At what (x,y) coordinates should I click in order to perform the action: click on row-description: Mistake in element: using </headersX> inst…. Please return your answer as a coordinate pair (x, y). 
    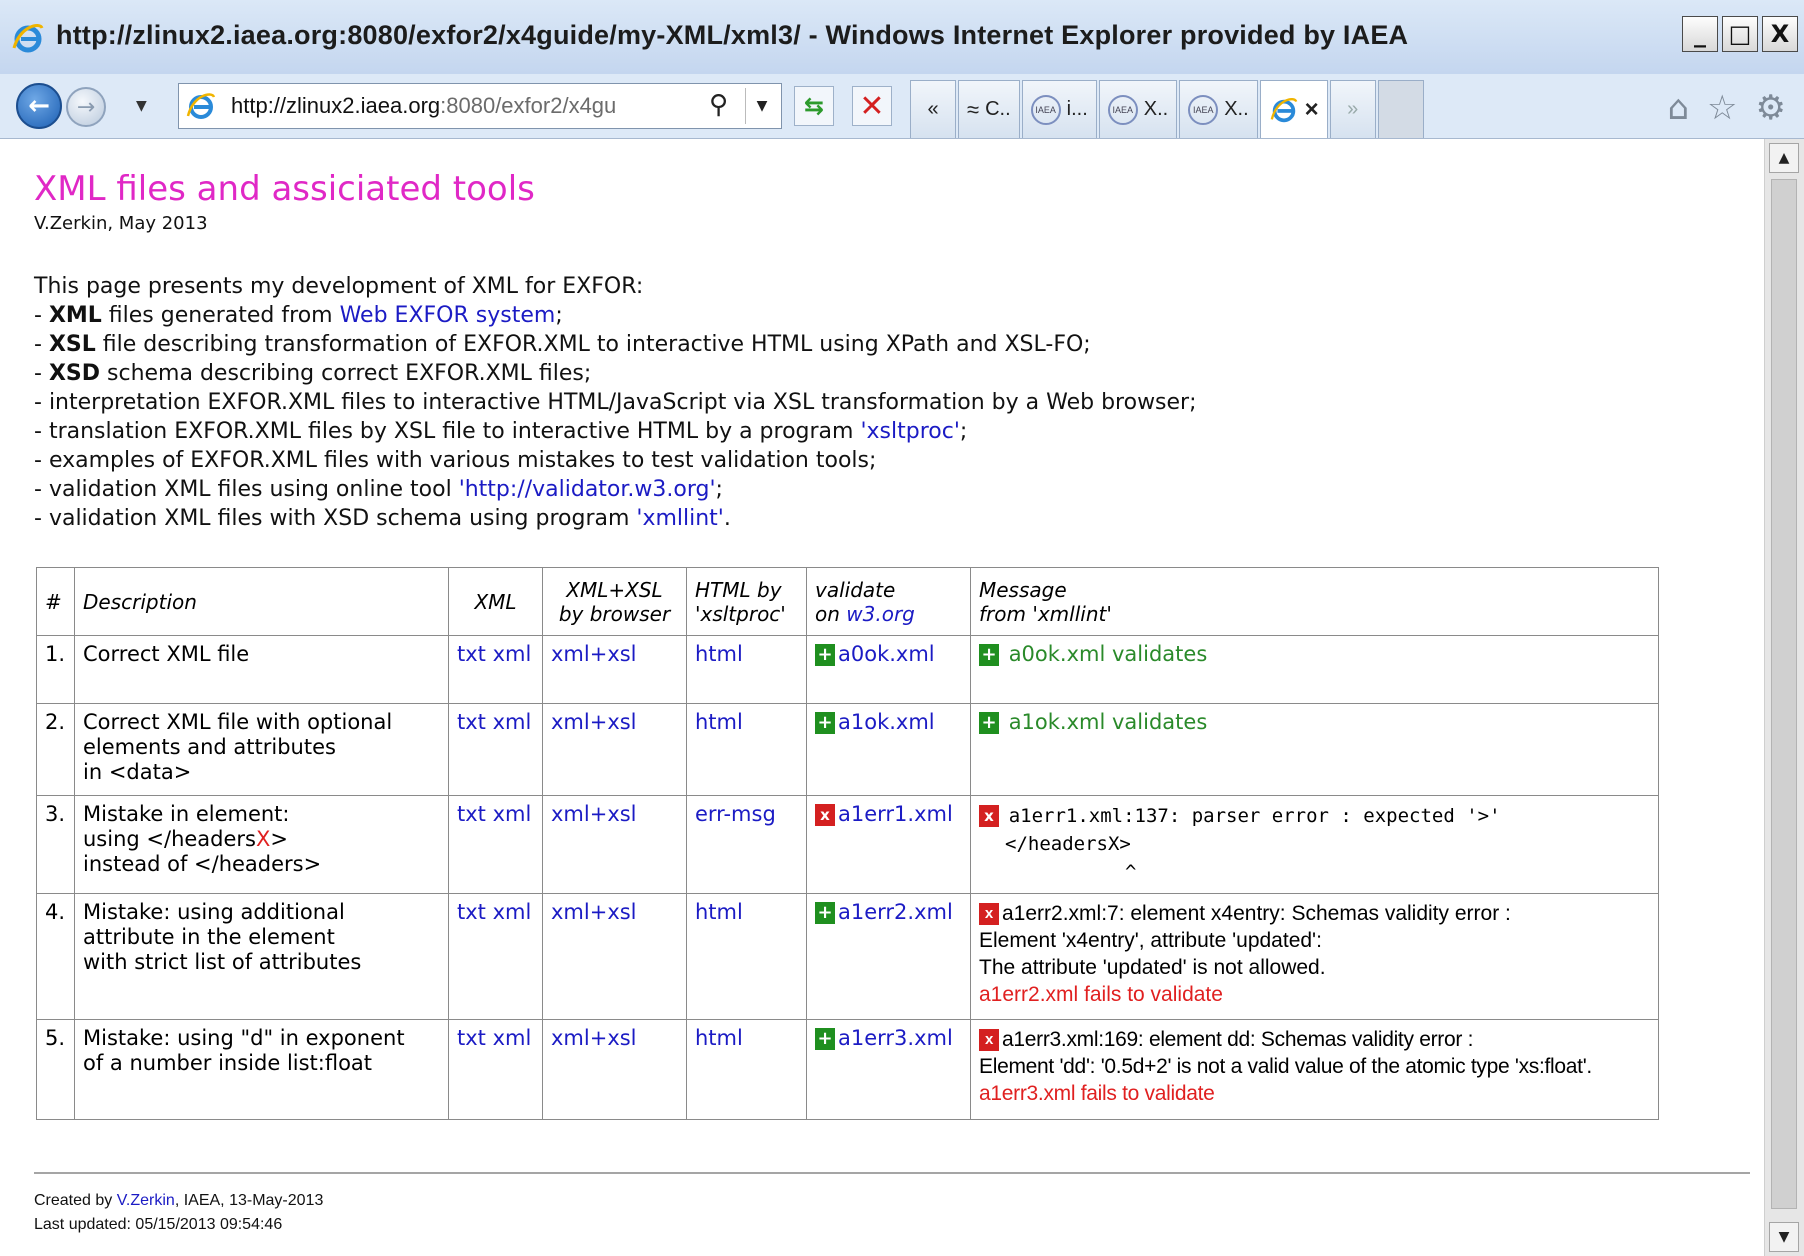
    Looking at the image, I should click on (261, 844).